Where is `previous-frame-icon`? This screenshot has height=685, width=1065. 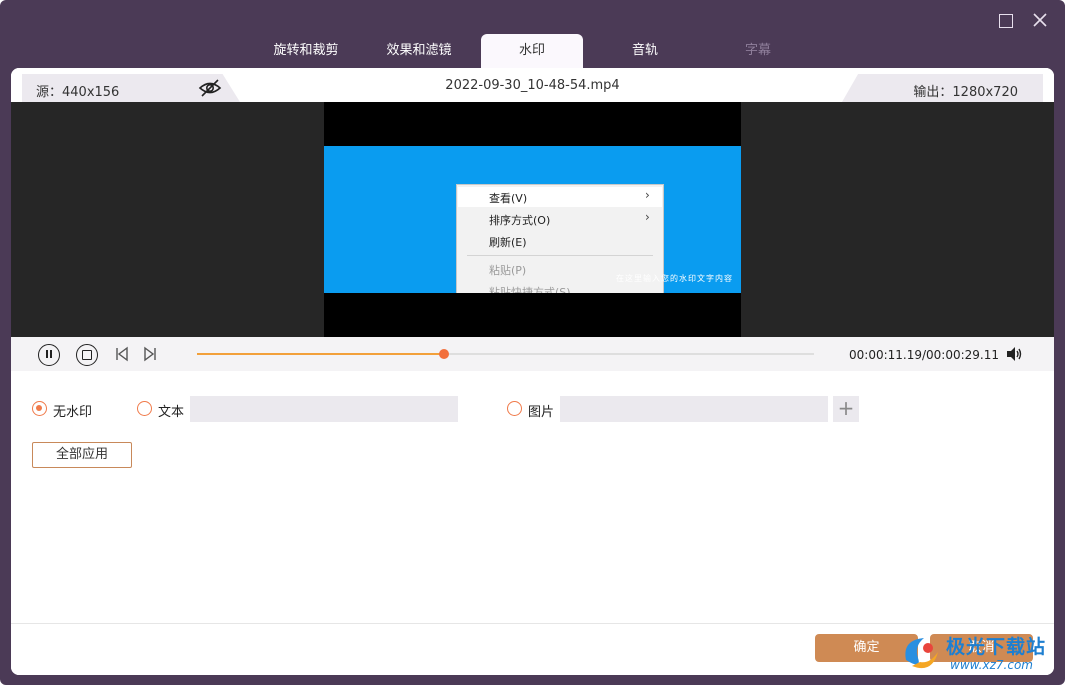
previous-frame-icon is located at coordinates (122, 354).